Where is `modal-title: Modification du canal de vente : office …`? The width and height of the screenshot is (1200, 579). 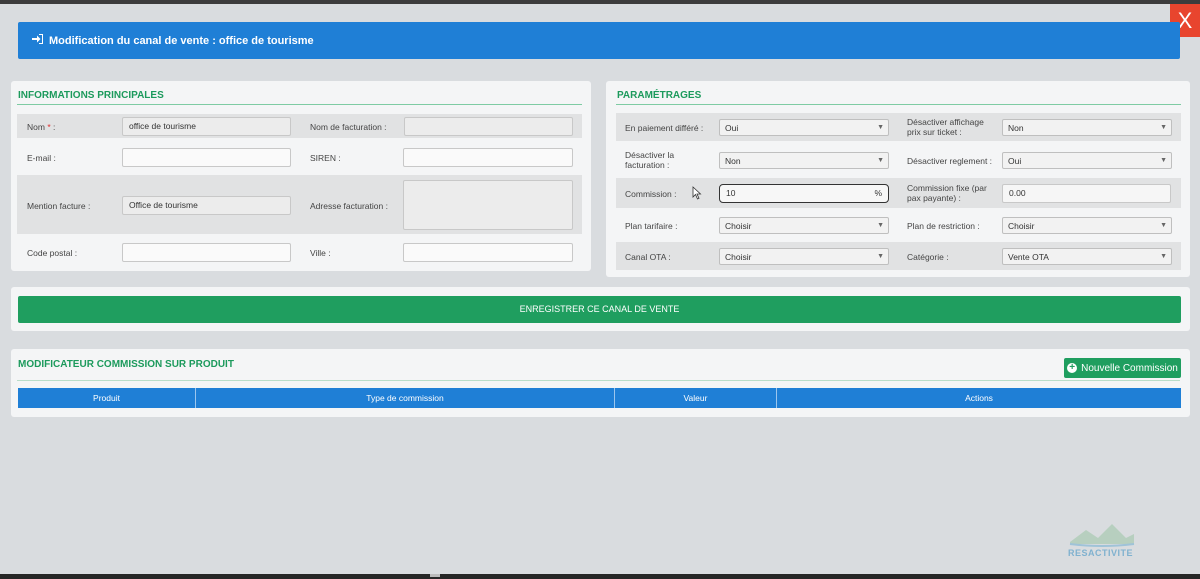 modal-title: Modification du canal de vente : office … is located at coordinates (181, 40).